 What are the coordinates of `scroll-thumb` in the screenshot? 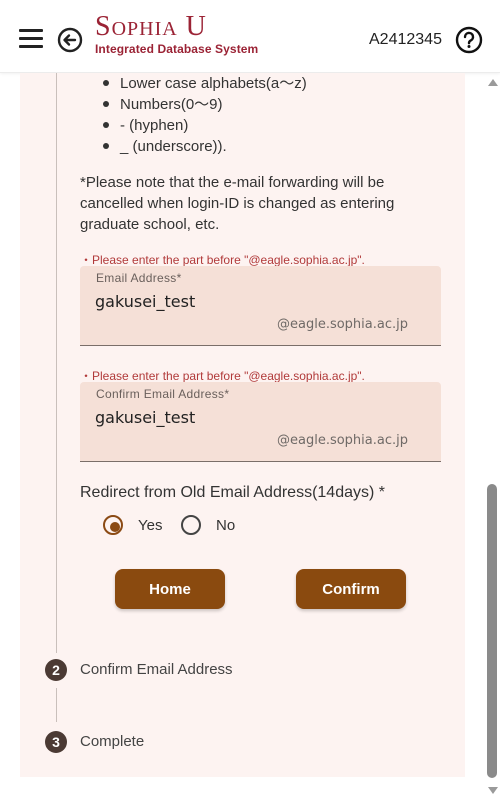 It's located at (492, 631).